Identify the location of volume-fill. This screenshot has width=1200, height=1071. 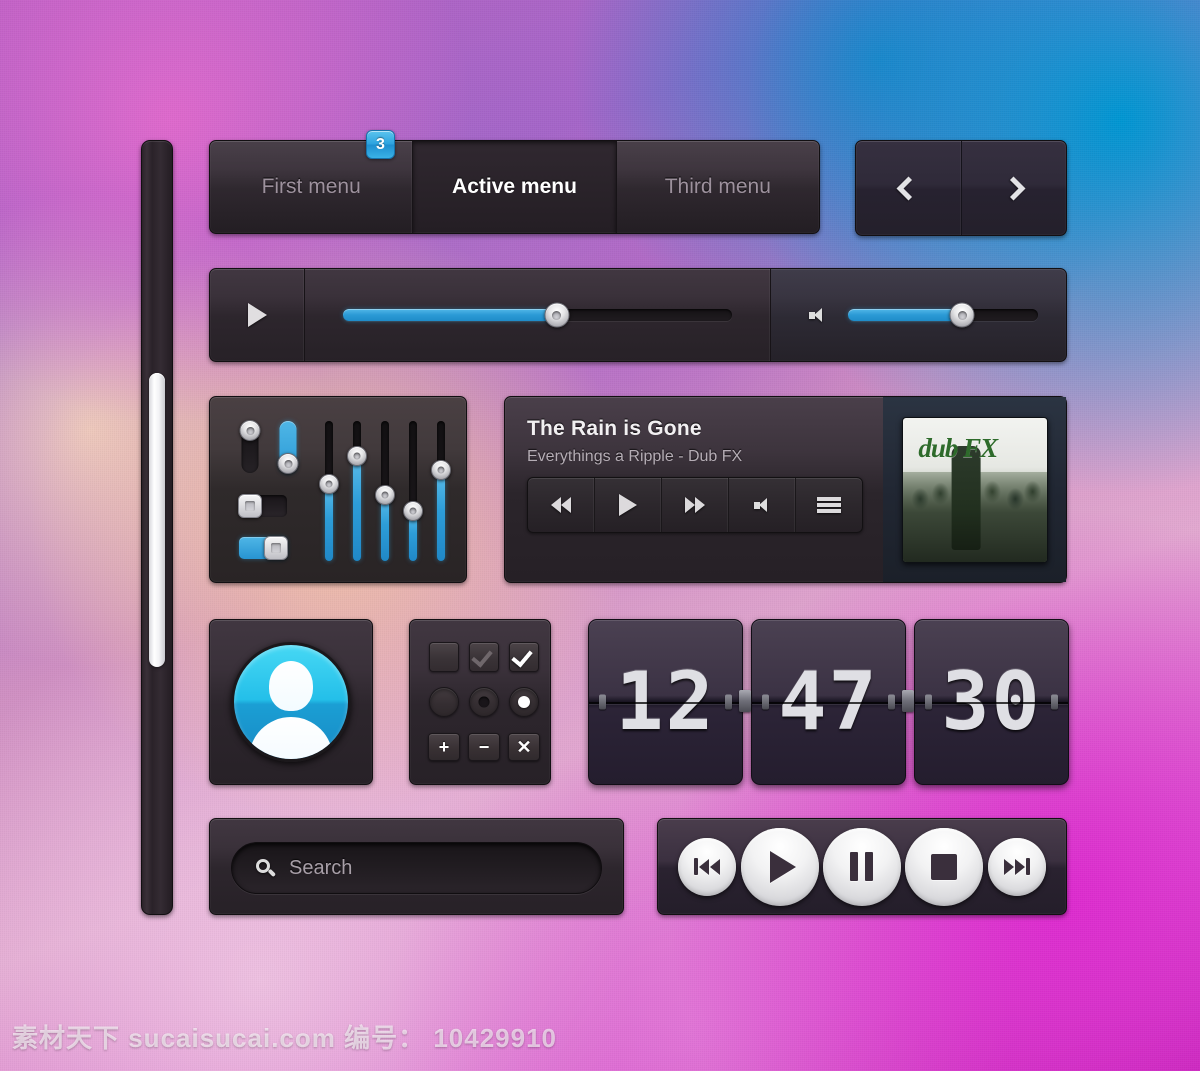
(905, 315).